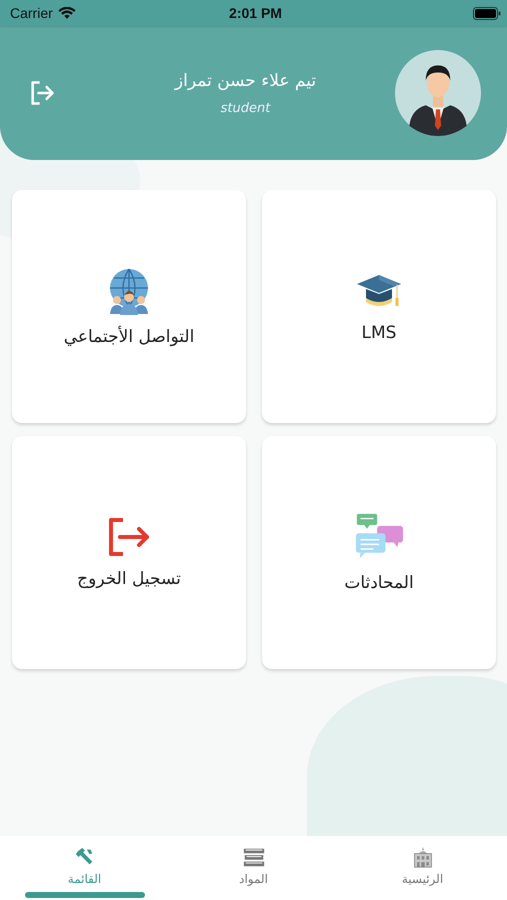  Describe the element at coordinates (67, 13) in the screenshot. I see `wifi-icon` at that location.